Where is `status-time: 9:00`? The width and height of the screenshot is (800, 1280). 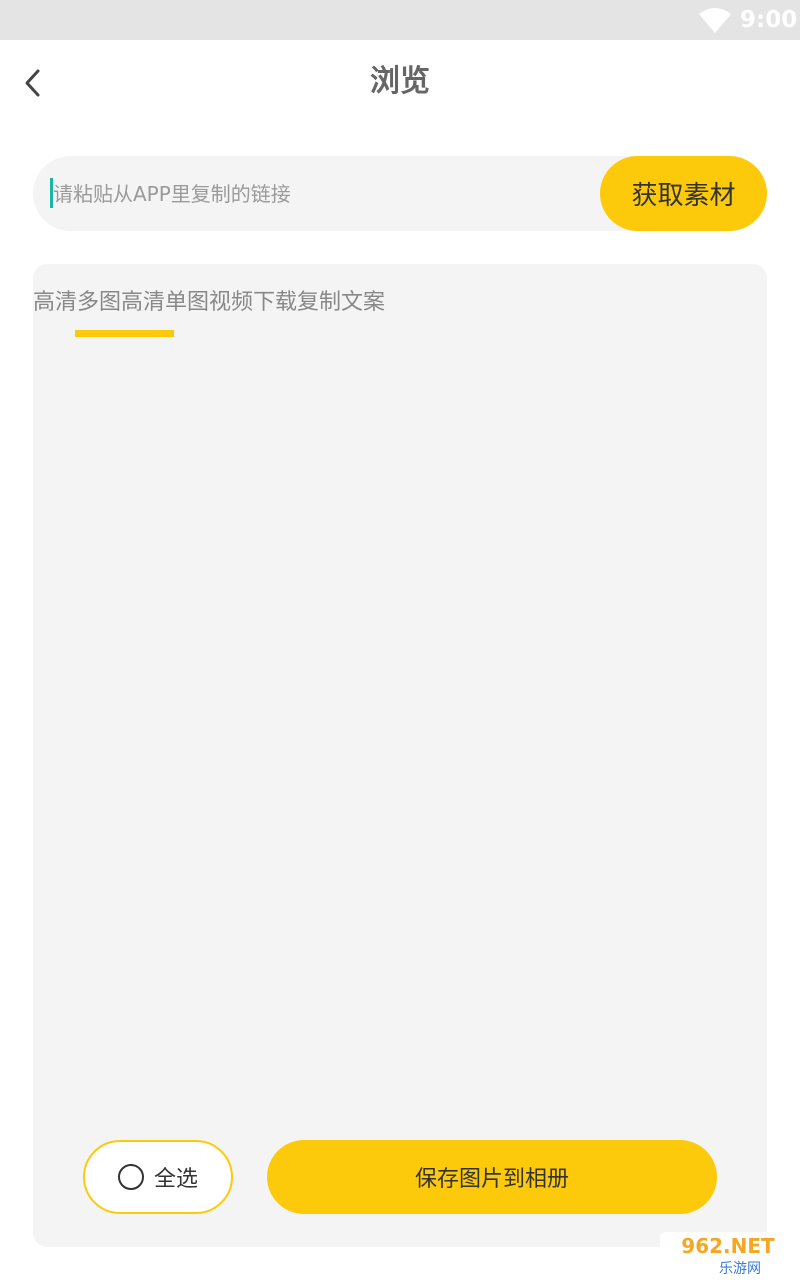 status-time: 9:00 is located at coordinates (769, 20).